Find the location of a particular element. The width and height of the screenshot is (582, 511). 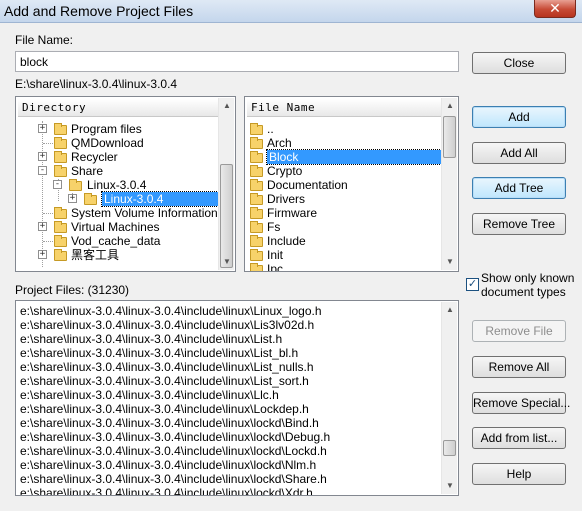

folder-up-icon is located at coordinates (256, 129).